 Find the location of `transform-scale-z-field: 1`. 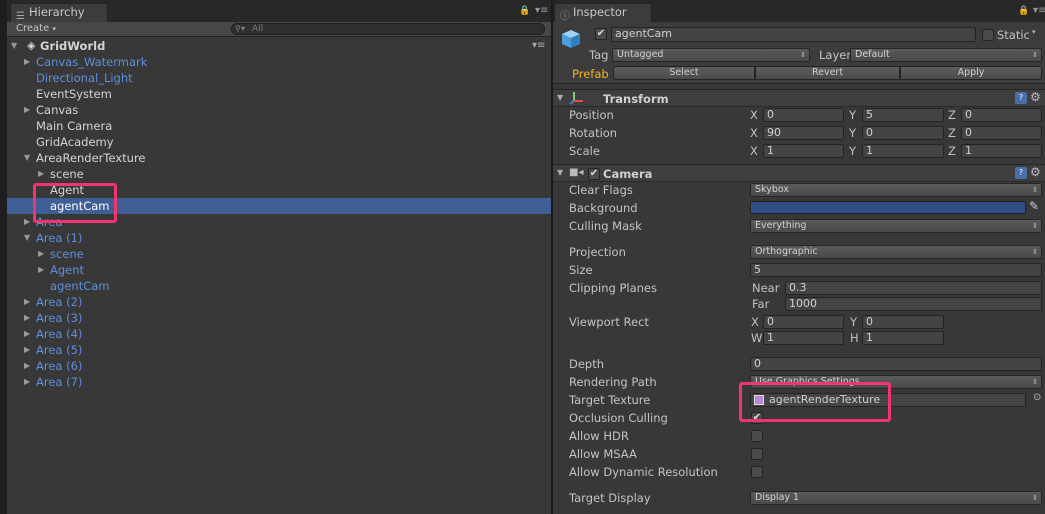

transform-scale-z-field: 1 is located at coordinates (1001, 151).